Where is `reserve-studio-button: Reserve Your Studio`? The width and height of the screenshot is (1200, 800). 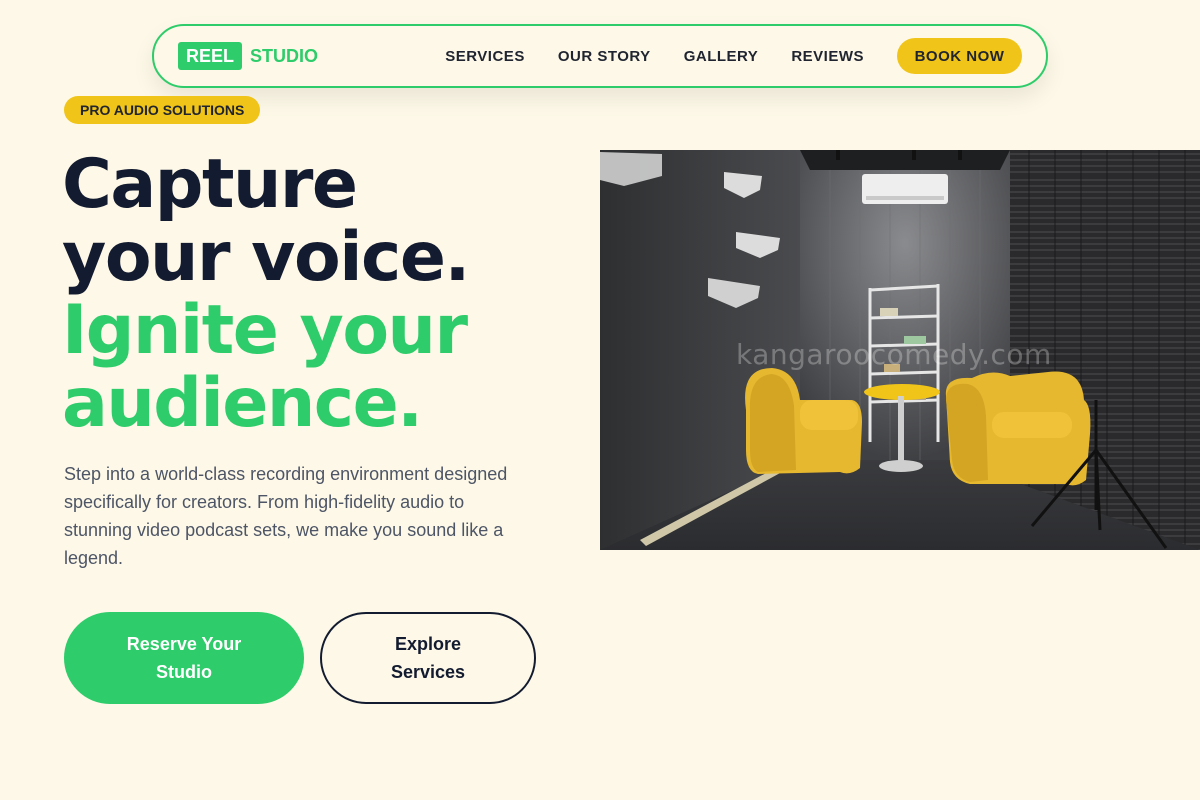
reserve-studio-button: Reserve Your Studio is located at coordinates (184, 658).